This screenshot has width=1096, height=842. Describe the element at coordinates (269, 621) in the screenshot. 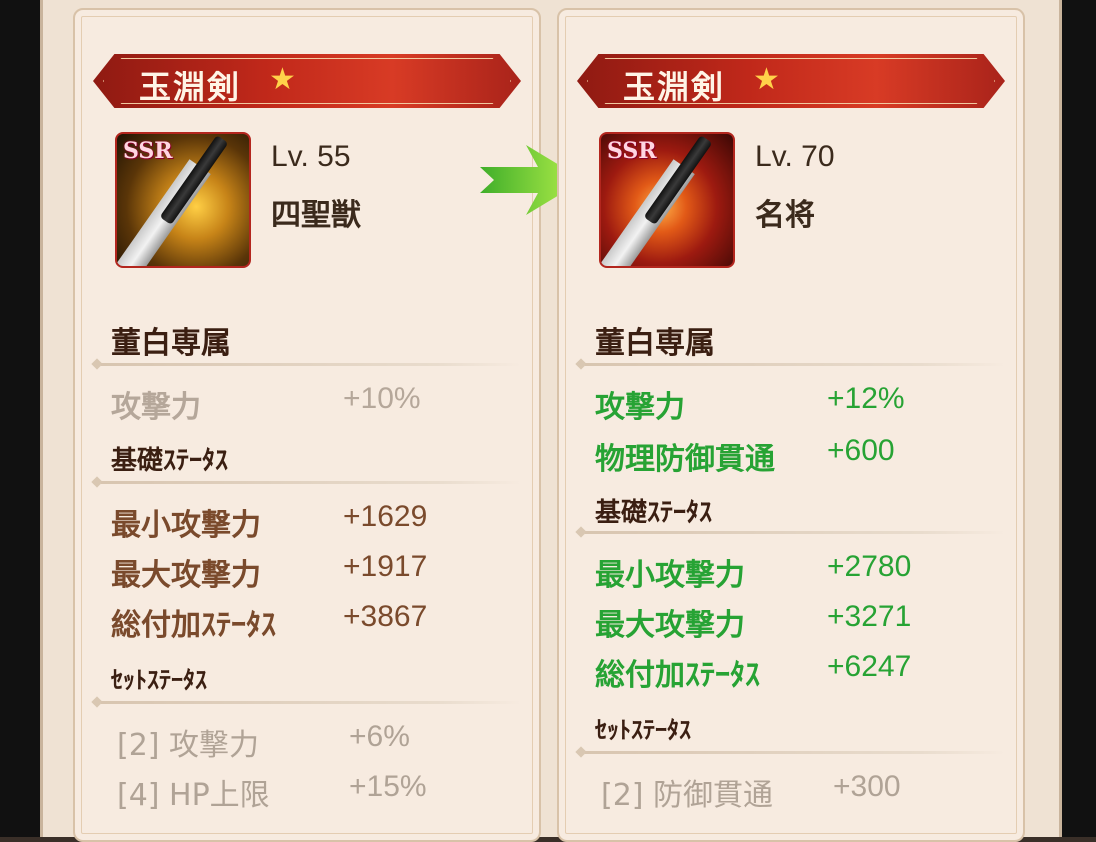

I see `stat-row: 総付加ｽﾃｰﾀｽ +3867` at that location.